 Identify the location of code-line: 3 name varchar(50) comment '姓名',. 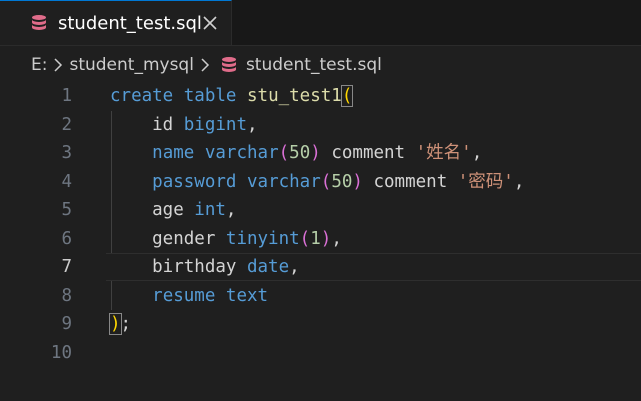
(320, 153).